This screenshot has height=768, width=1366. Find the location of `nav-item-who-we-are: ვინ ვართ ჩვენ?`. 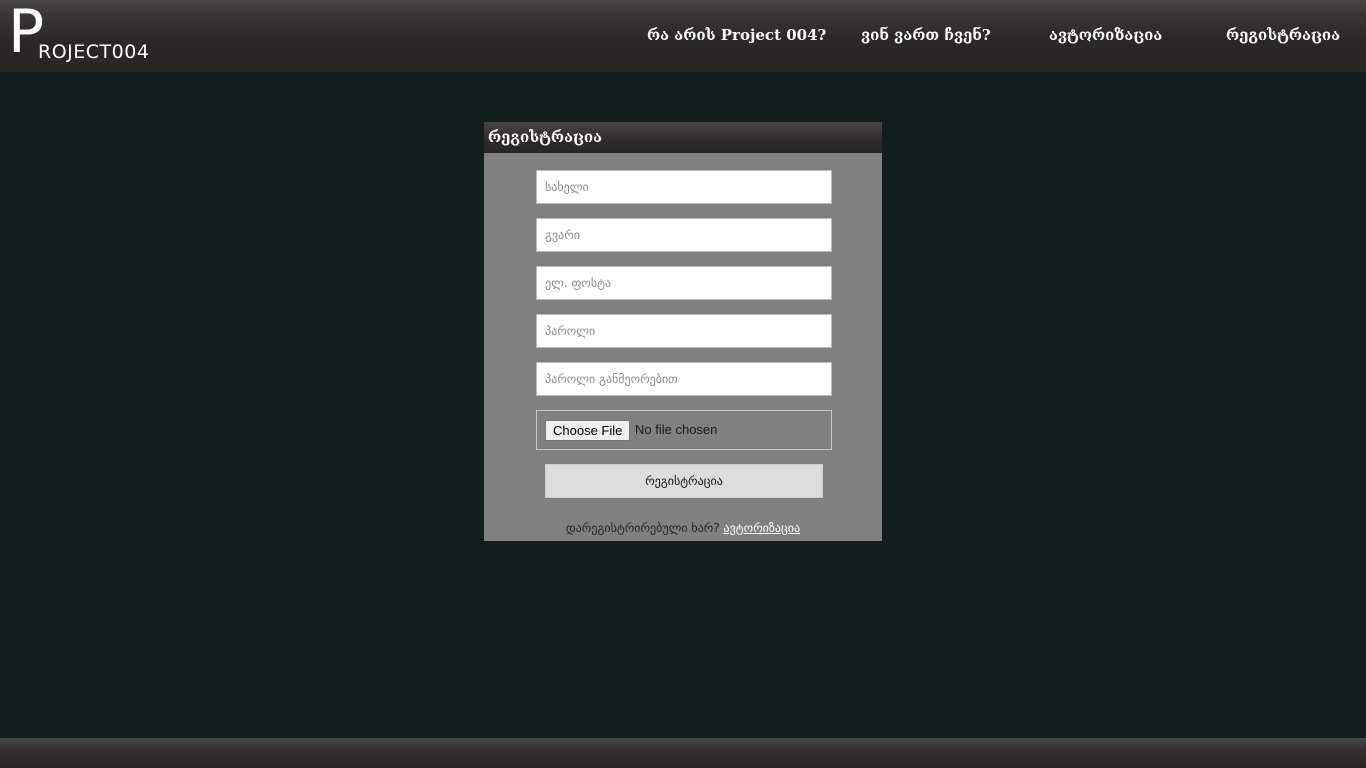

nav-item-who-we-are: ვინ ვართ ჩვენ? is located at coordinates (926, 35).